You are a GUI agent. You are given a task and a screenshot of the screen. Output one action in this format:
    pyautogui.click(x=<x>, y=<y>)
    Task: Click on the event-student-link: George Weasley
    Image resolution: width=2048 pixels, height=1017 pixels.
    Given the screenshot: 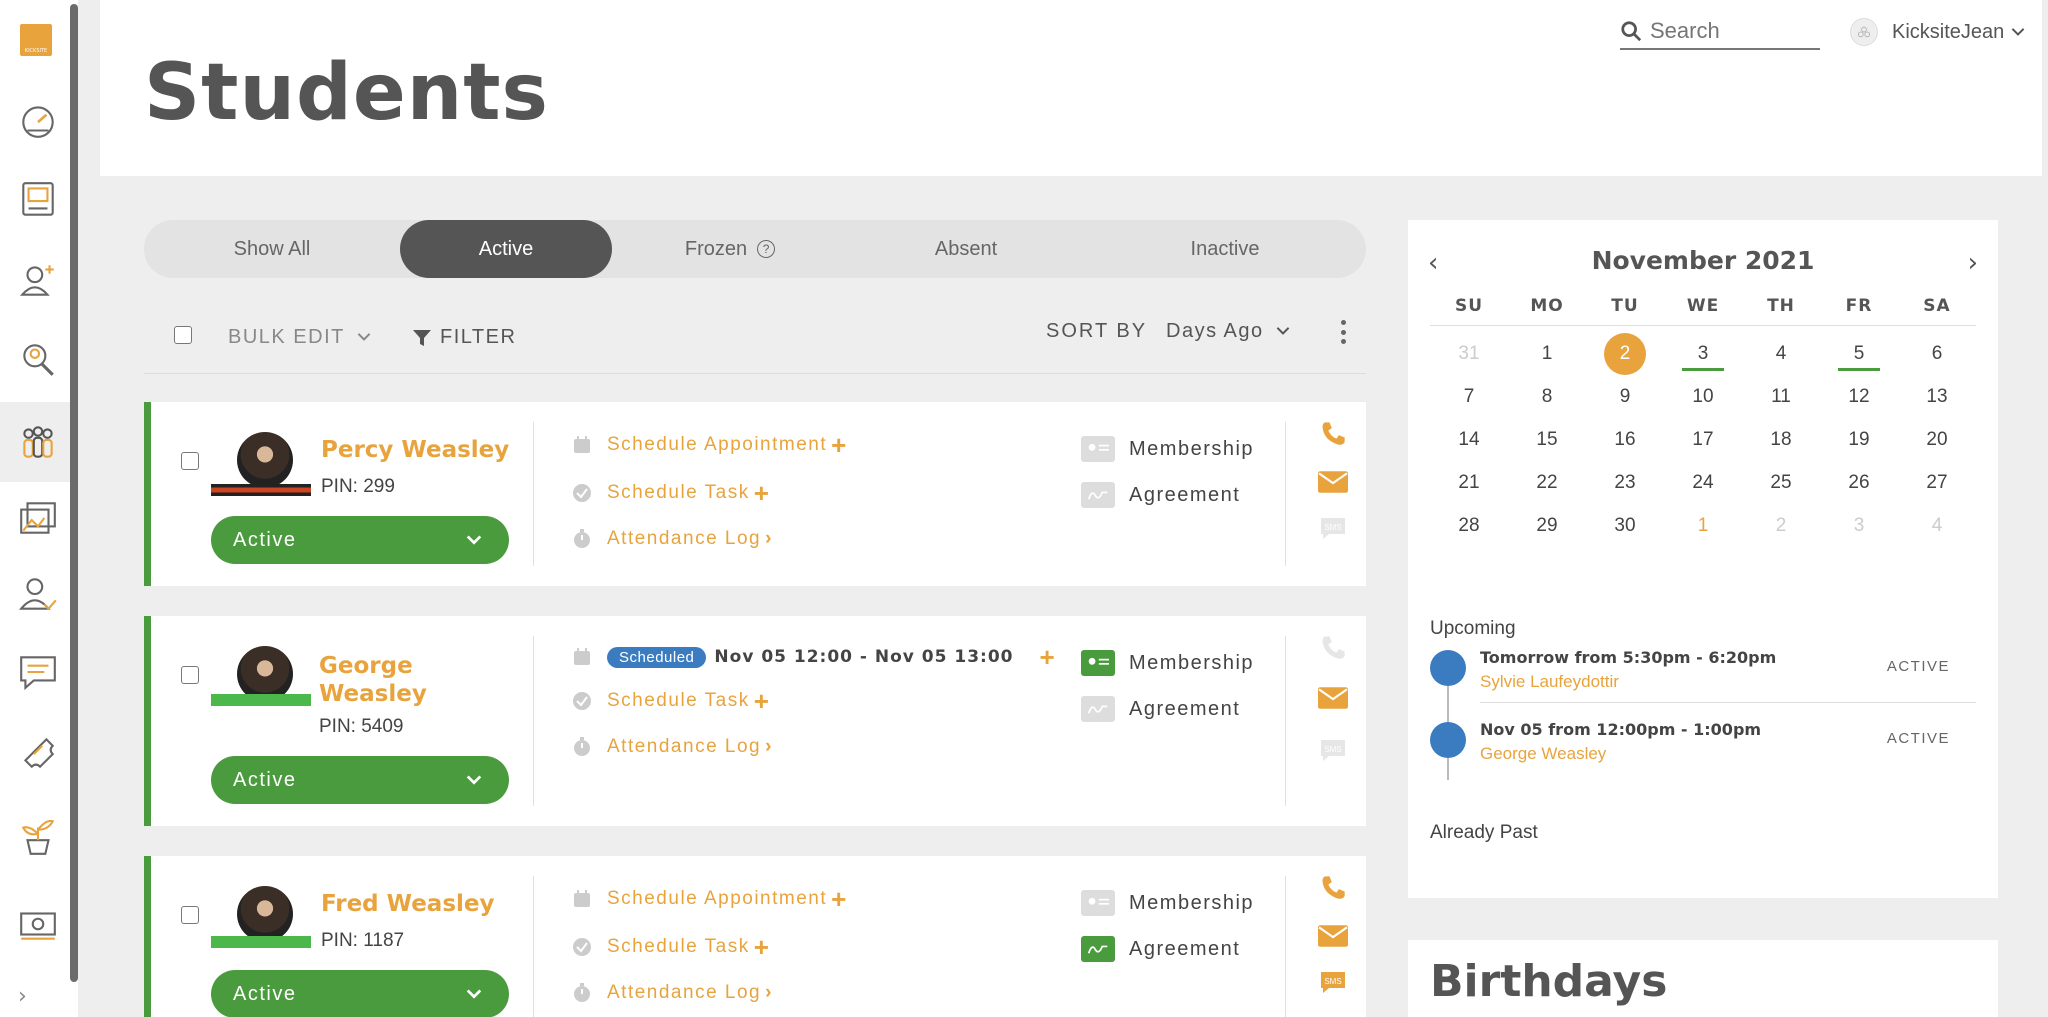 What is the action you would take?
    pyautogui.click(x=1543, y=754)
    